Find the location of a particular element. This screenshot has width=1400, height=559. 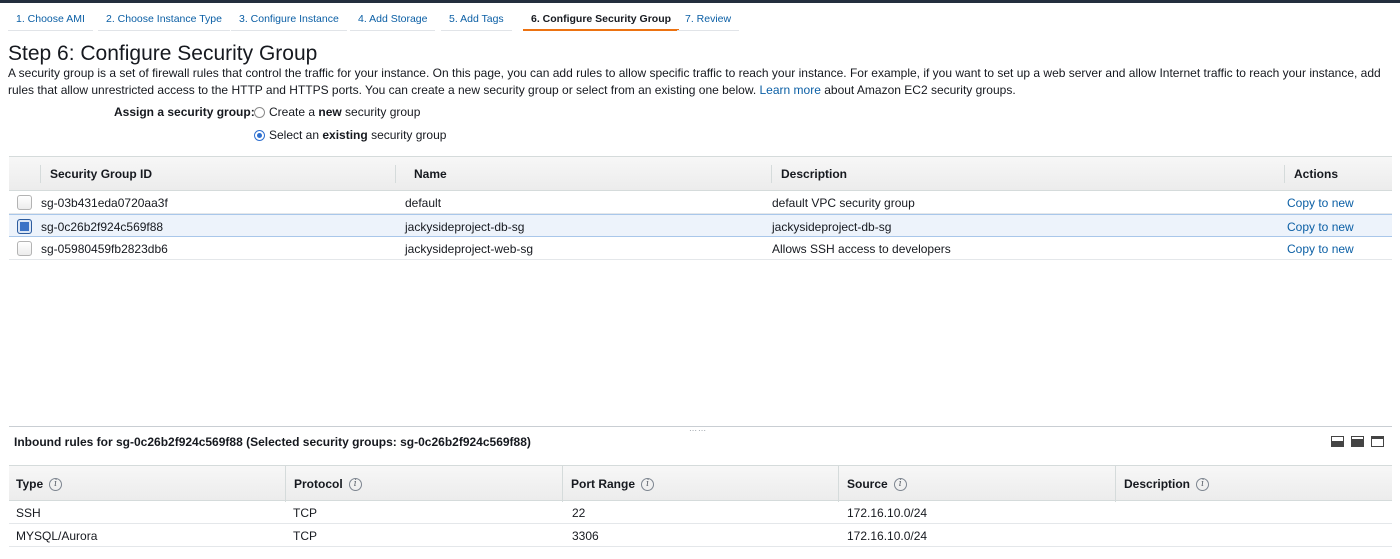

col-header-description: Description i is located at coordinates (1167, 484).